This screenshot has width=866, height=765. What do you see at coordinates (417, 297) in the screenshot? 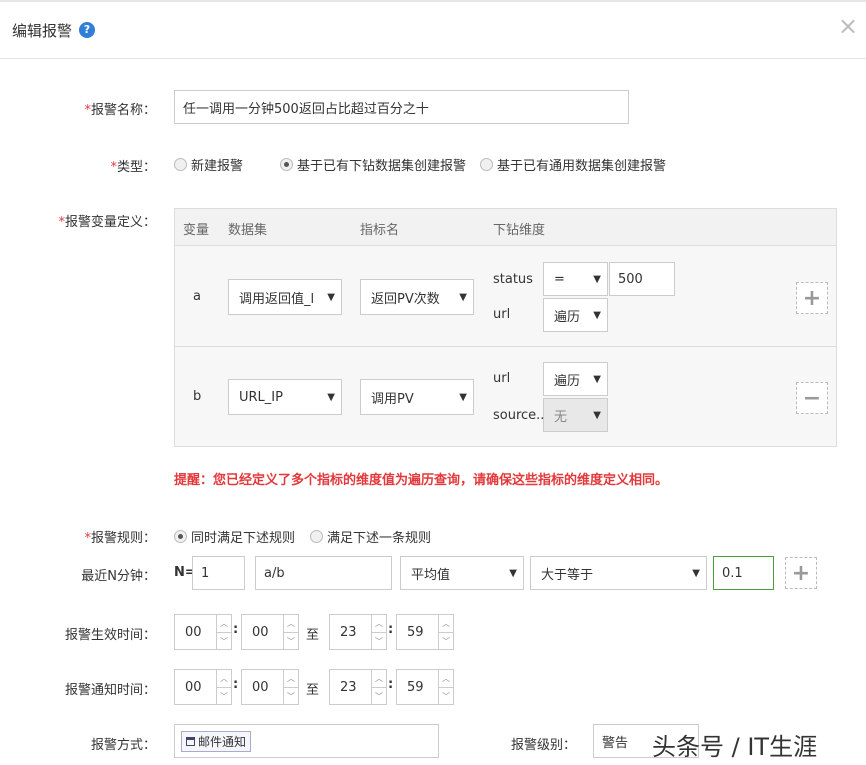
I see `metric-select-a: 返回PV次数 ▼` at bounding box center [417, 297].